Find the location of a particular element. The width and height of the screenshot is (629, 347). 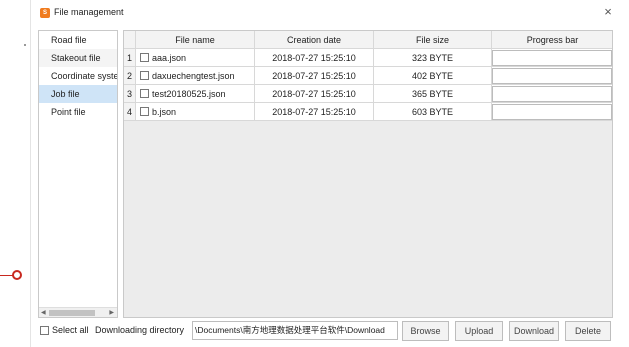

download-button: Download is located at coordinates (534, 331).